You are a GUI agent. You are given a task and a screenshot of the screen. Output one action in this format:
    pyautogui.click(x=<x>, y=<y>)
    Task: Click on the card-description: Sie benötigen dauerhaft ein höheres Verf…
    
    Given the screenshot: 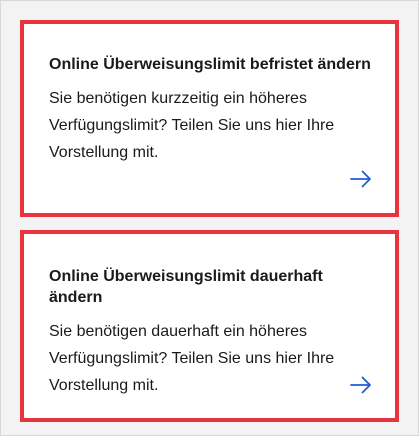 What is the action you would take?
    pyautogui.click(x=192, y=358)
    